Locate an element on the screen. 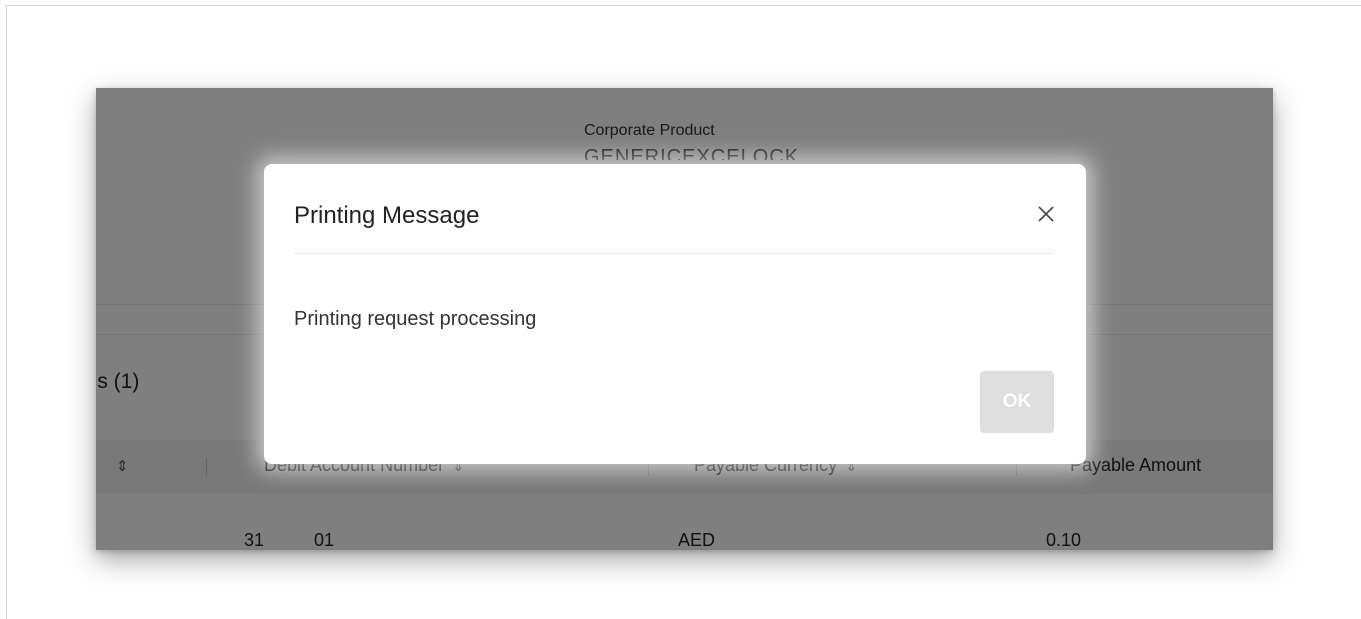 This screenshot has height=619, width=1361. dialog-message: Printing request processing is located at coordinates (415, 319).